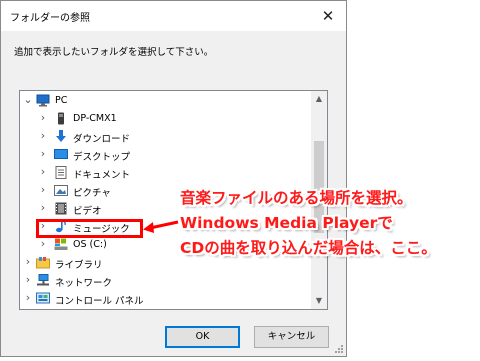 This screenshot has width=480, height=361. What do you see at coordinates (166, 281) in the screenshot?
I see `tree-item-network: › ネットワーク` at bounding box center [166, 281].